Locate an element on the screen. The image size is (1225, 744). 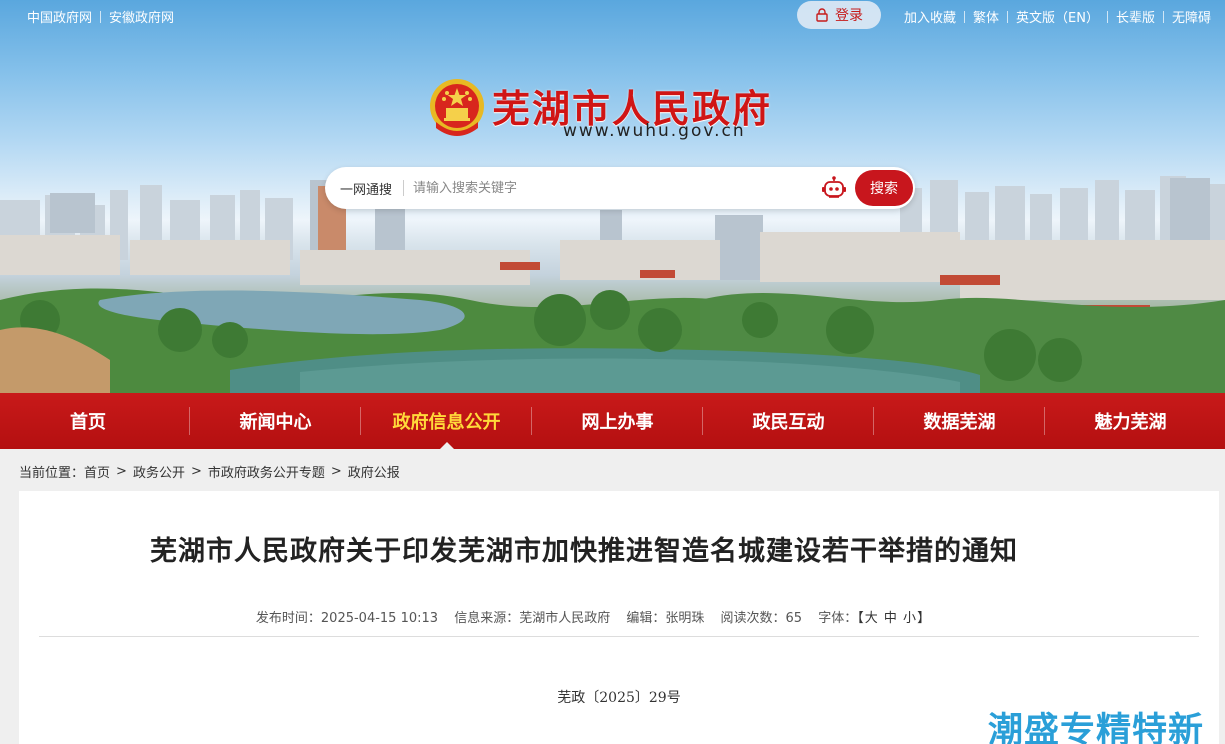
nav-label: 网上办事 is located at coordinates (617, 422).